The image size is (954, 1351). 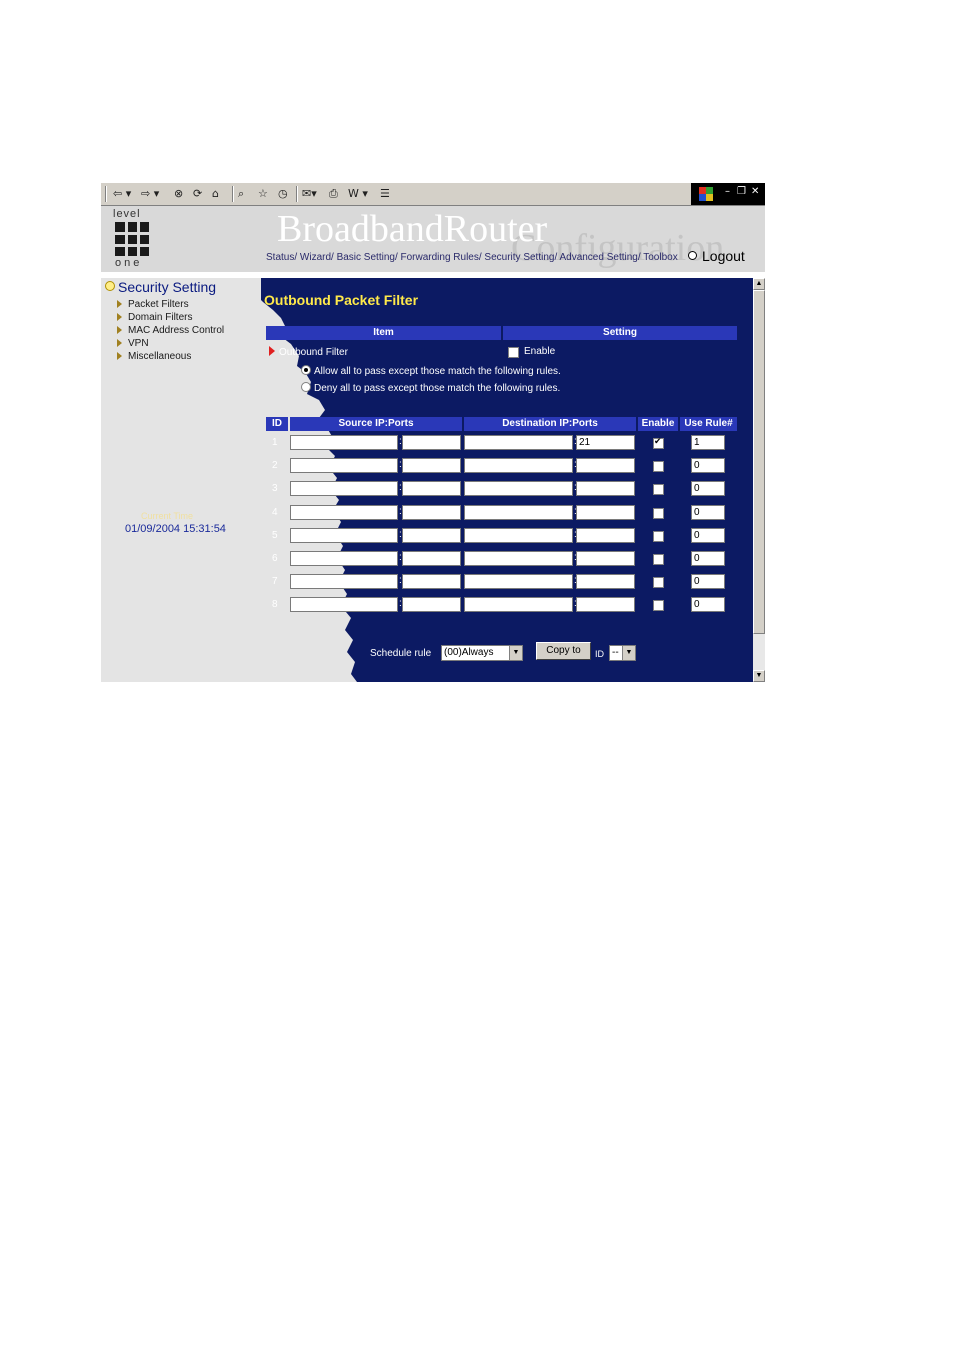 I want to click on windows-logo-icon, so click(x=706, y=194).